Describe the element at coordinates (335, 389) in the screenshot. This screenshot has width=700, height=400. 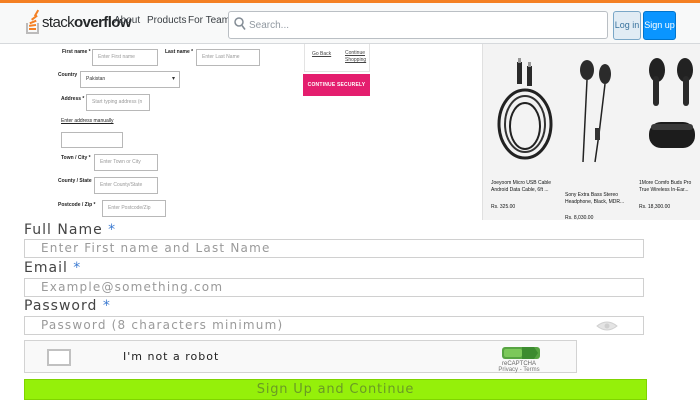
I see `signup-and-continue-button: Sign Up and Continue` at that location.